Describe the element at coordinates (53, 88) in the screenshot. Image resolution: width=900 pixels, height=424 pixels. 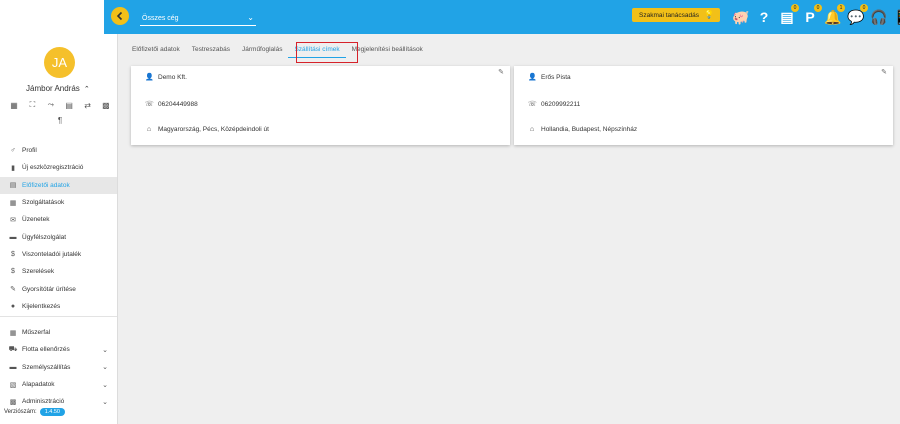
I see `user-name: Jámbor András` at that location.